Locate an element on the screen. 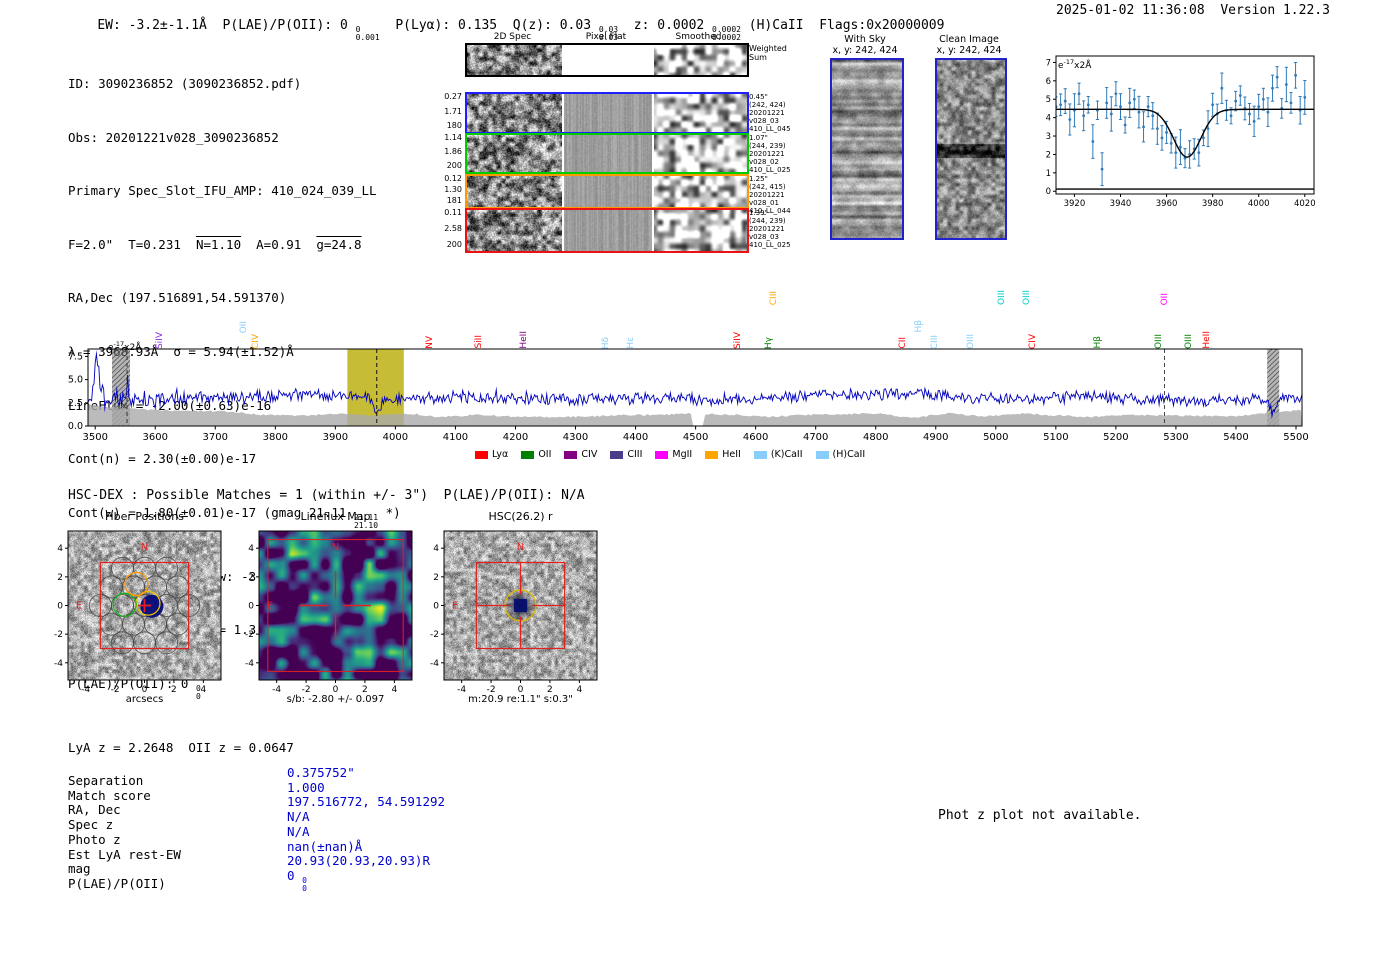  legend-label: (K)CaII is located at coordinates (786, 454).